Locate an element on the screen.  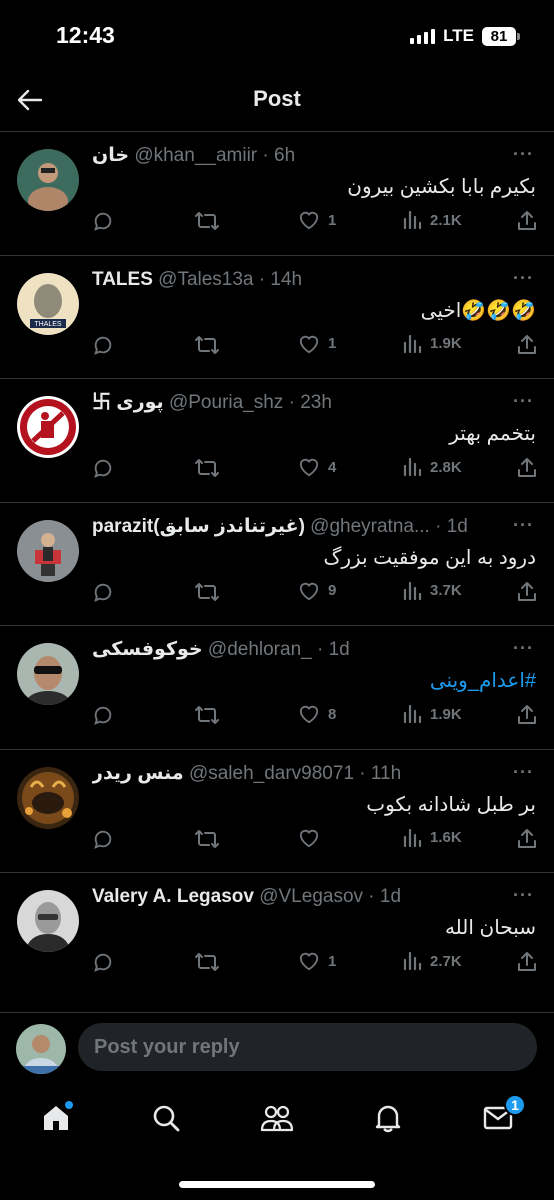
nav-notifications is located at coordinates (388, 1118).